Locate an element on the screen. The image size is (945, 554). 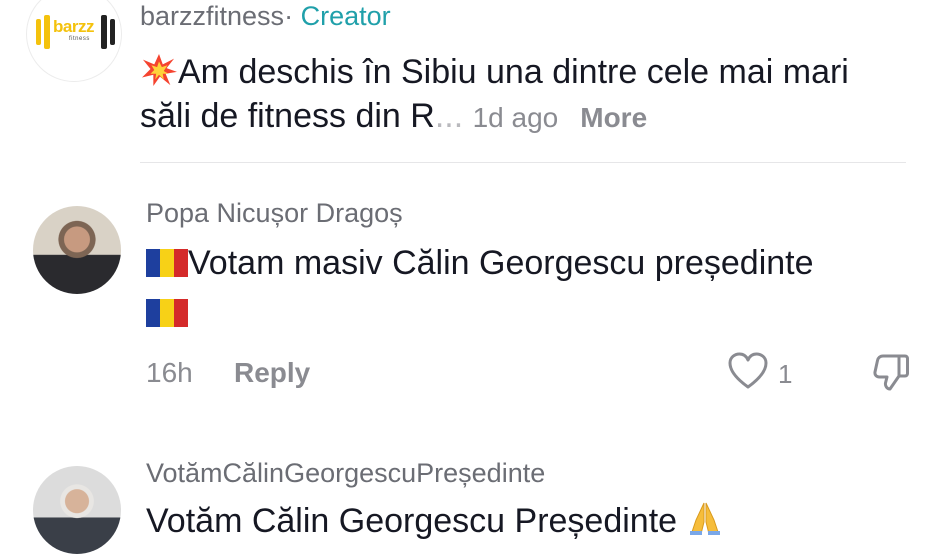
collision-emoji-icon is located at coordinates (159, 70).